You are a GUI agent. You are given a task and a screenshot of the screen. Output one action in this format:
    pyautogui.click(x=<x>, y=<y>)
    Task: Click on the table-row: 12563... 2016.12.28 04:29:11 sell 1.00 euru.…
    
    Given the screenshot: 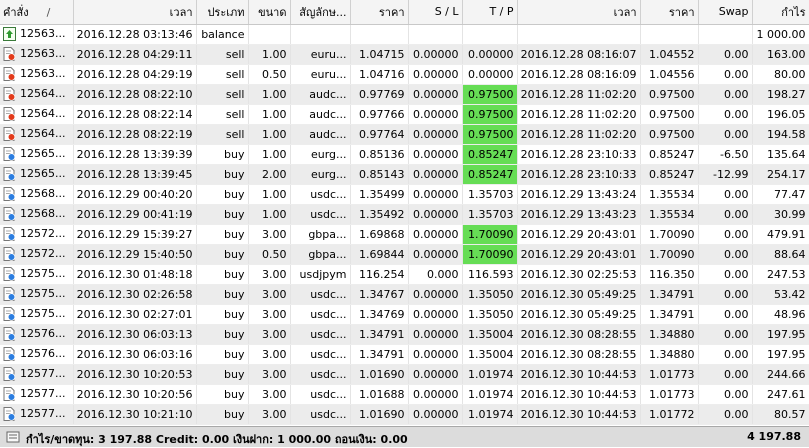 What is the action you would take?
    pyautogui.click(x=404, y=54)
    